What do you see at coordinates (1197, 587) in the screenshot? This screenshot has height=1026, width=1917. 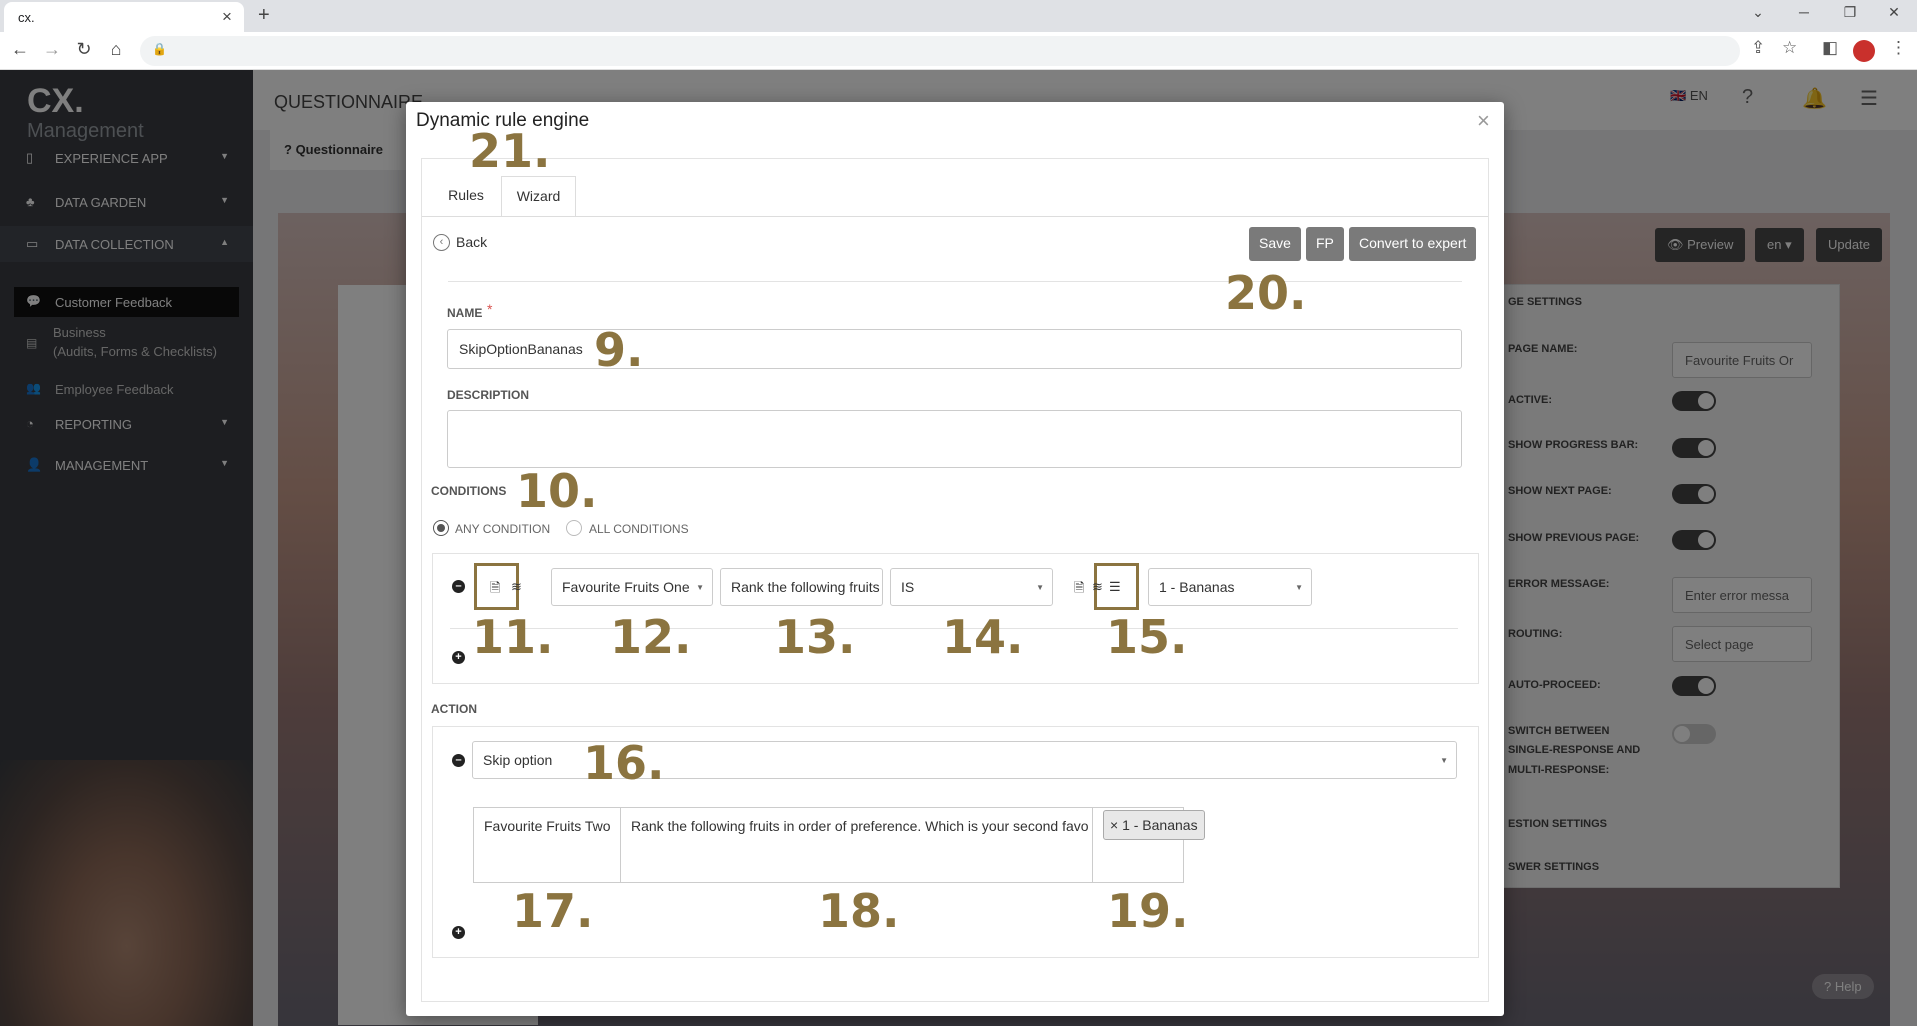 I see `select-value: 1 - Bananas` at bounding box center [1197, 587].